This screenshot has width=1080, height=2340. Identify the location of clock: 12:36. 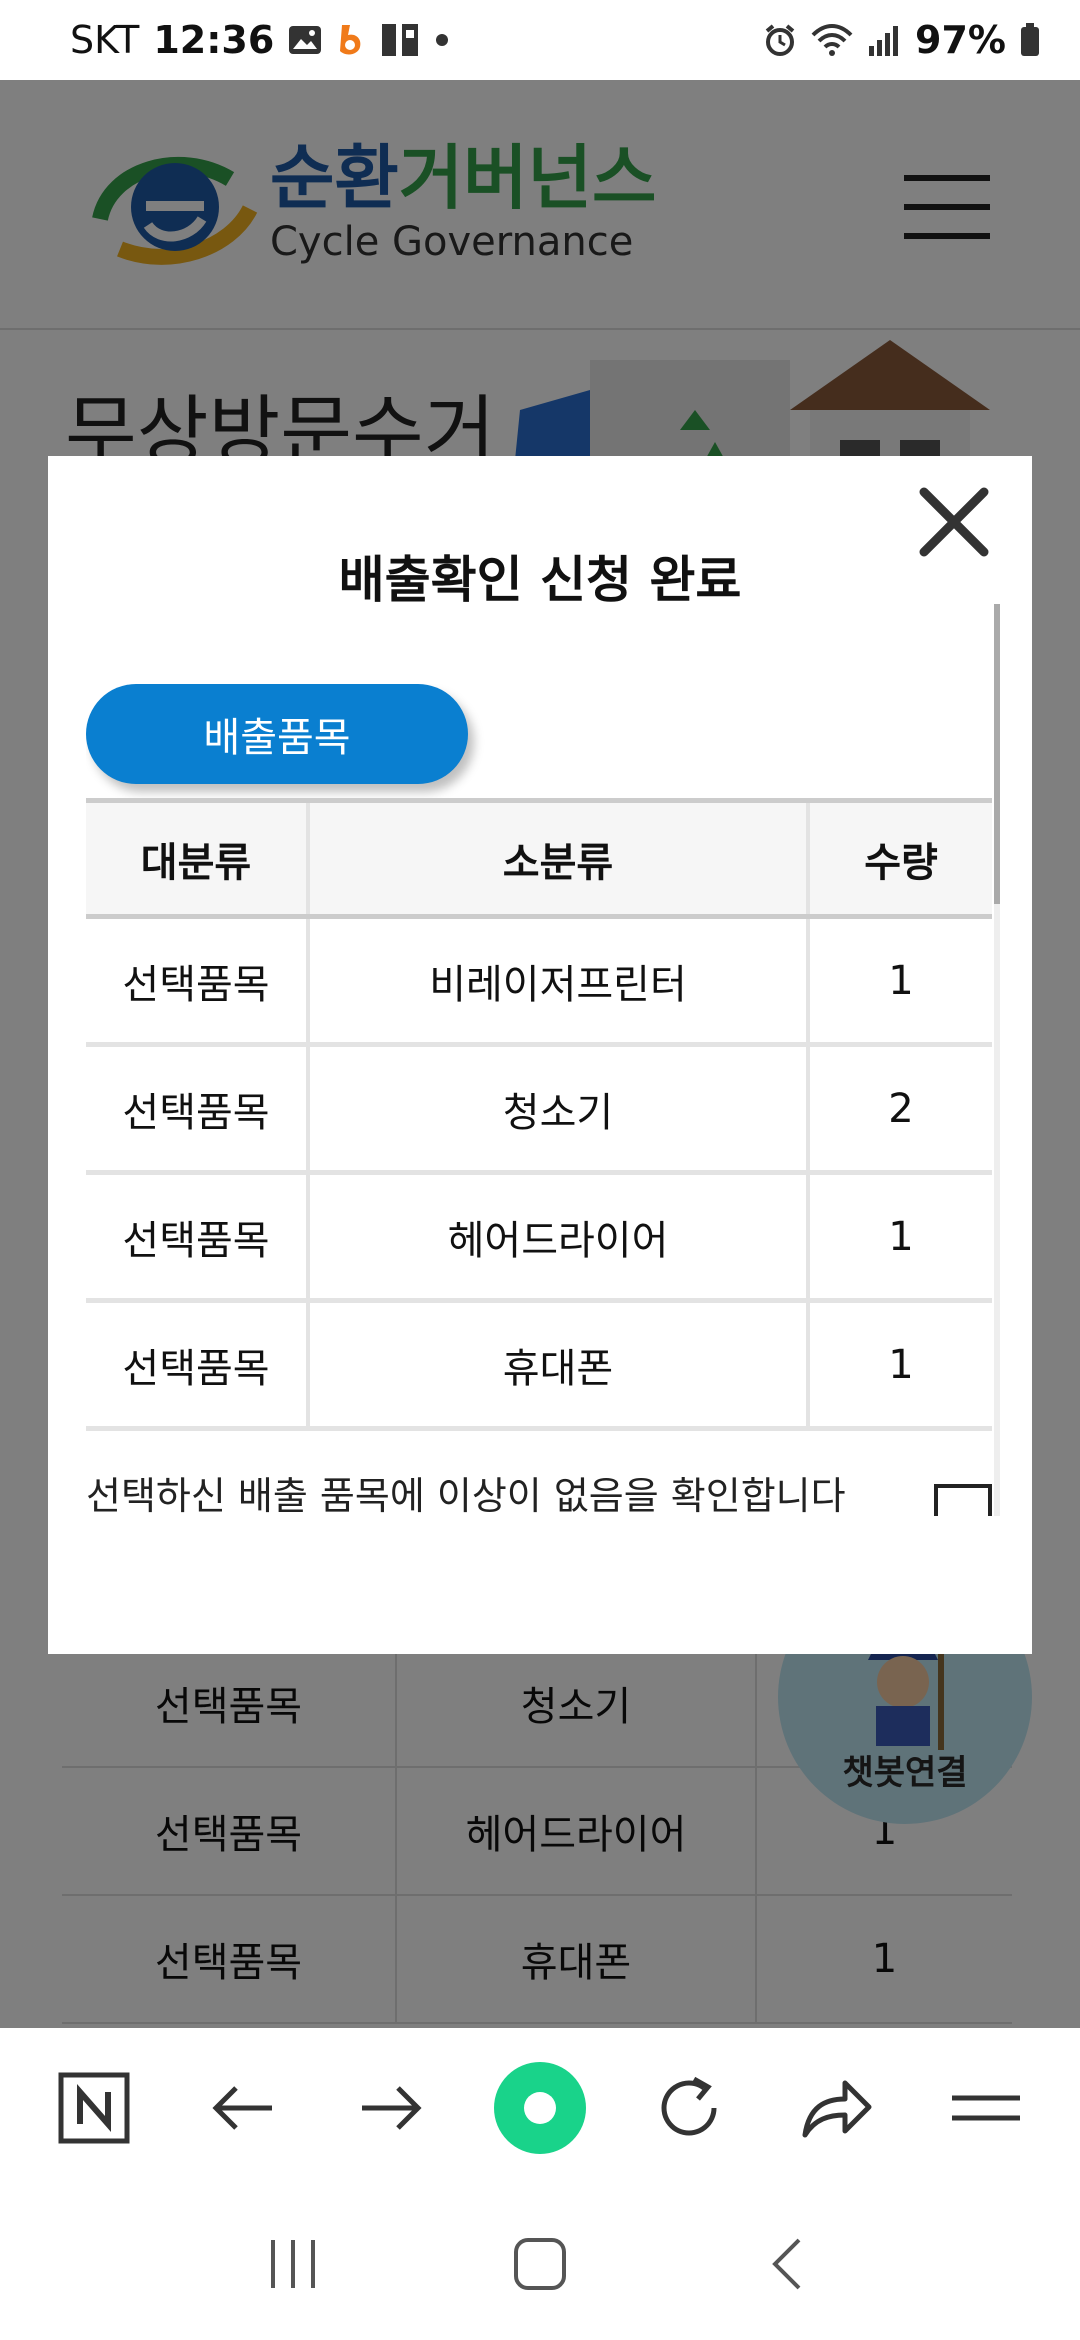
(214, 40).